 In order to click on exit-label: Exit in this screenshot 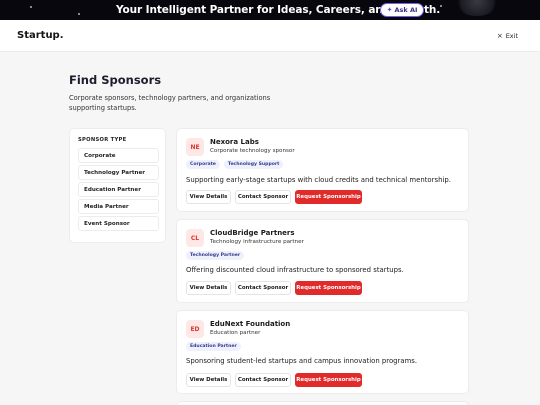, I will do `click(511, 36)`.